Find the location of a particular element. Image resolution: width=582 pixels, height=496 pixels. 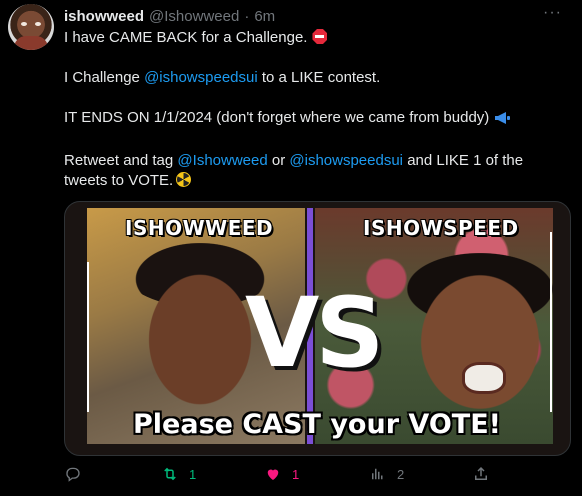

stop-sign-icon is located at coordinates (320, 36).